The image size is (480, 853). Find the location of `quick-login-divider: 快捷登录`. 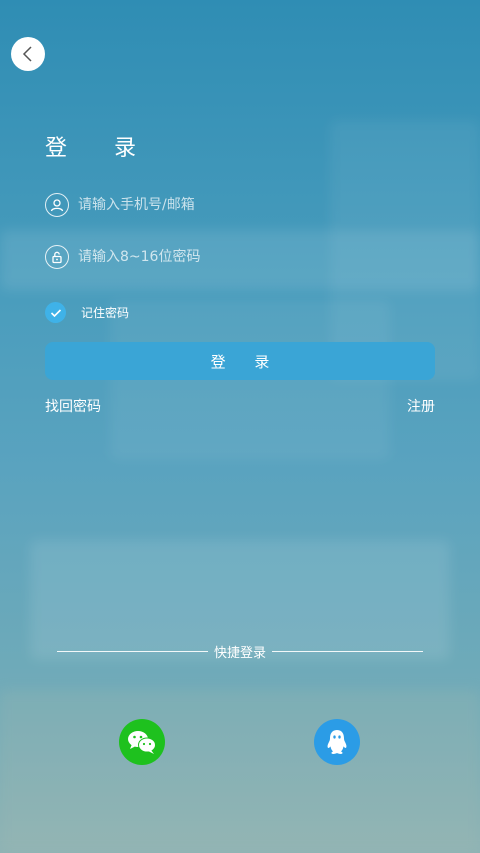

quick-login-divider: 快捷登录 is located at coordinates (240, 651).